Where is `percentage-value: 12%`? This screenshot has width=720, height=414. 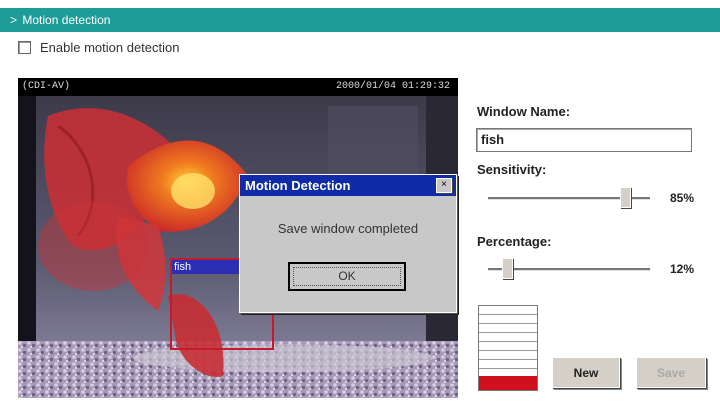 percentage-value: 12% is located at coordinates (682, 269).